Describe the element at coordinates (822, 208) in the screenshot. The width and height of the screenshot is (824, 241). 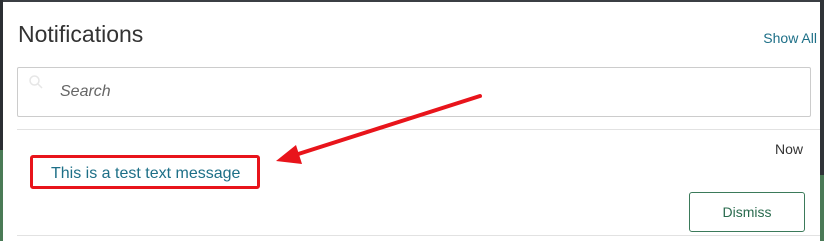
I see `background-edge-right-accent` at that location.